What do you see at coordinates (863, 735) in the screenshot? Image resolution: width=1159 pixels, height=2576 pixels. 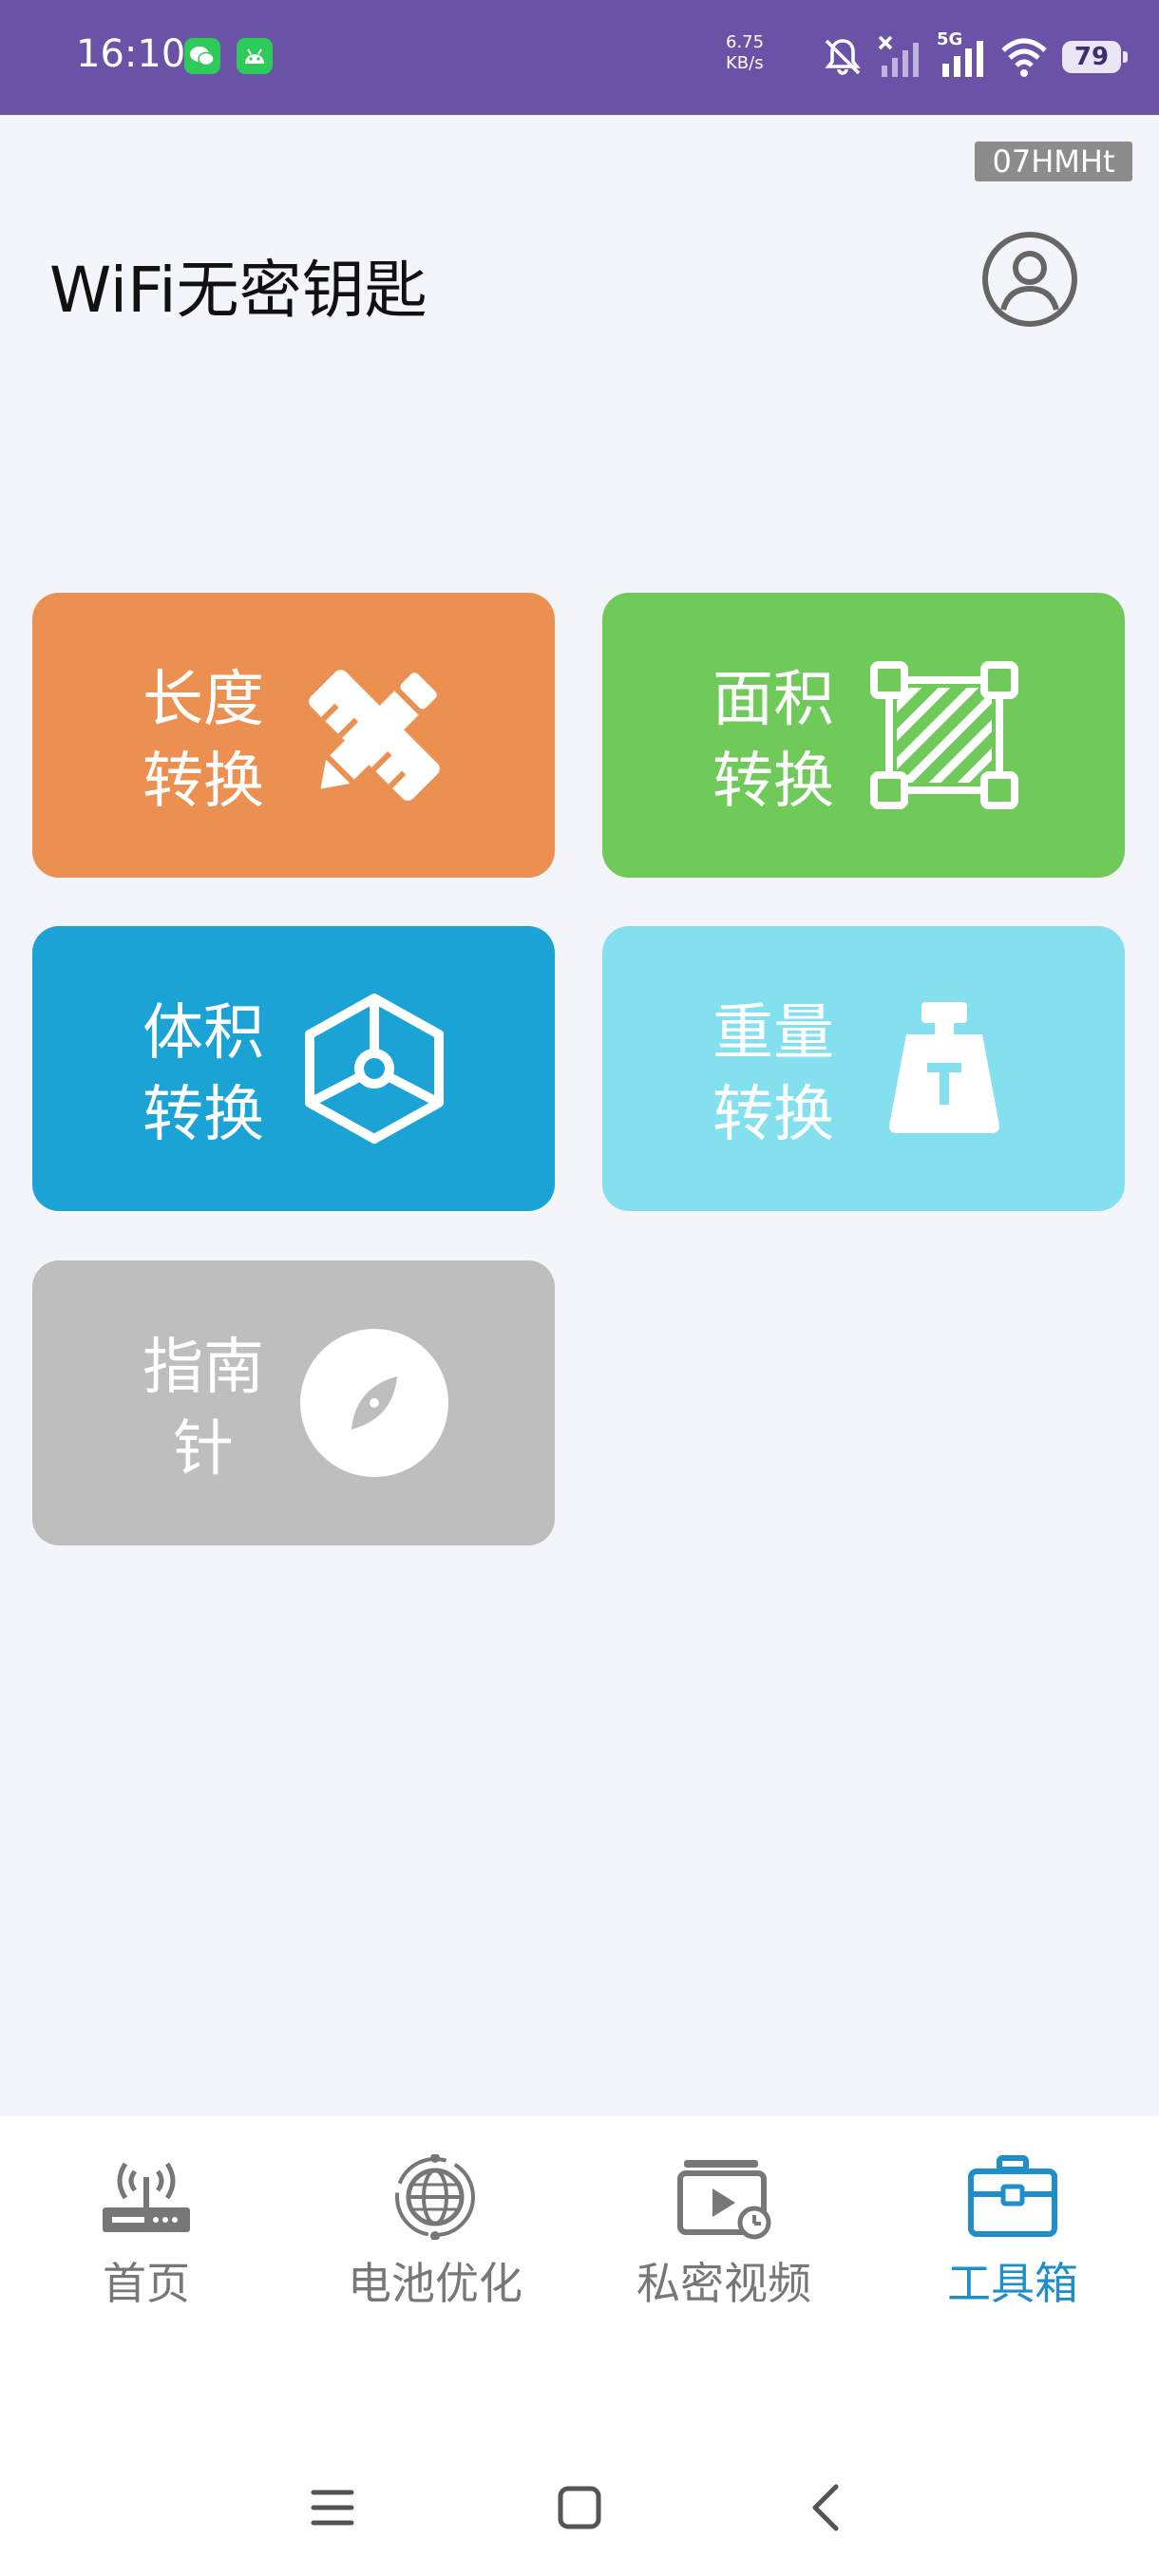 I see `tile-area-convert: 面积 转换` at bounding box center [863, 735].